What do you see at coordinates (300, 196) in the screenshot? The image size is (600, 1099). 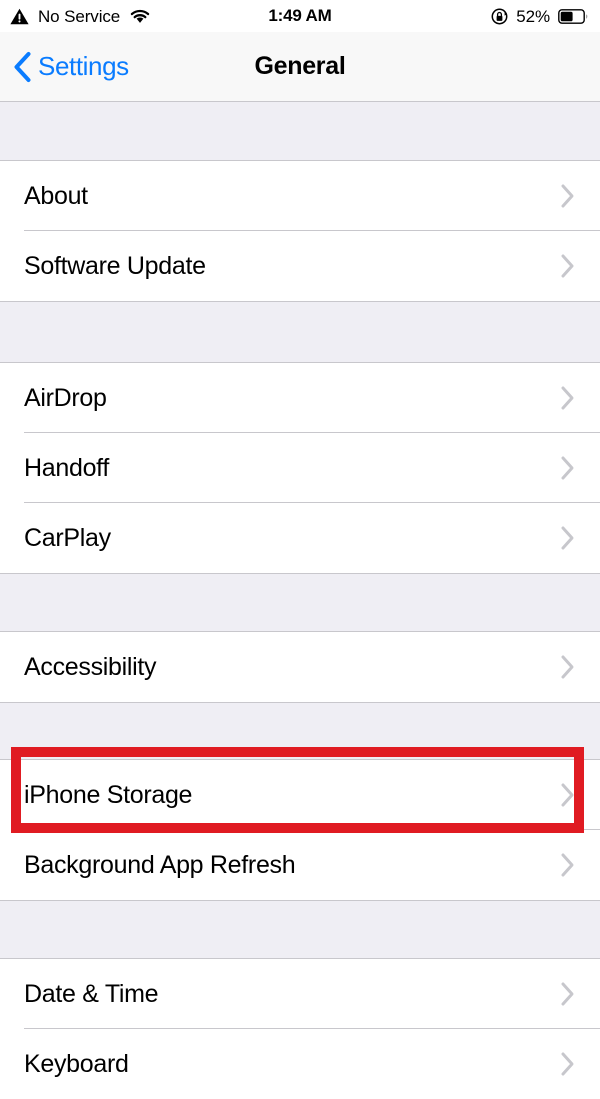 I see `row-about: About` at bounding box center [300, 196].